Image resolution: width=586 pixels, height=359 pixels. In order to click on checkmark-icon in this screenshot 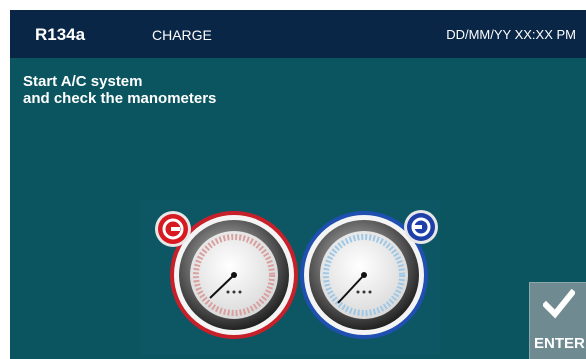, I will do `click(559, 304)`.